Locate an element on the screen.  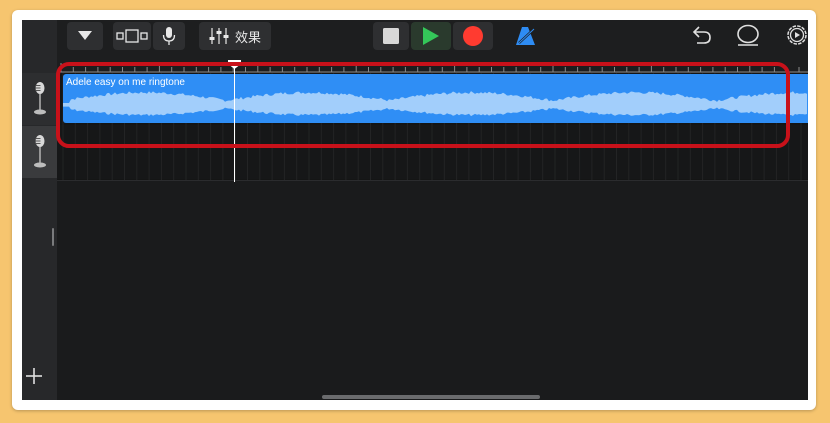
audio-region: Adele easy on me ringtone is located at coordinates (435, 98).